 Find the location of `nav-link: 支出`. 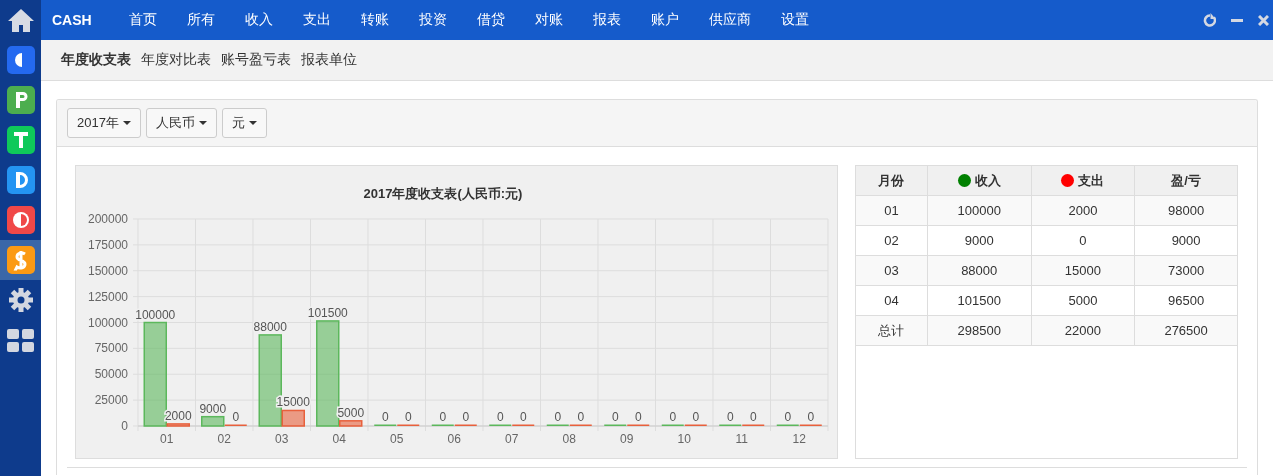

nav-link: 支出 is located at coordinates (316, 20).